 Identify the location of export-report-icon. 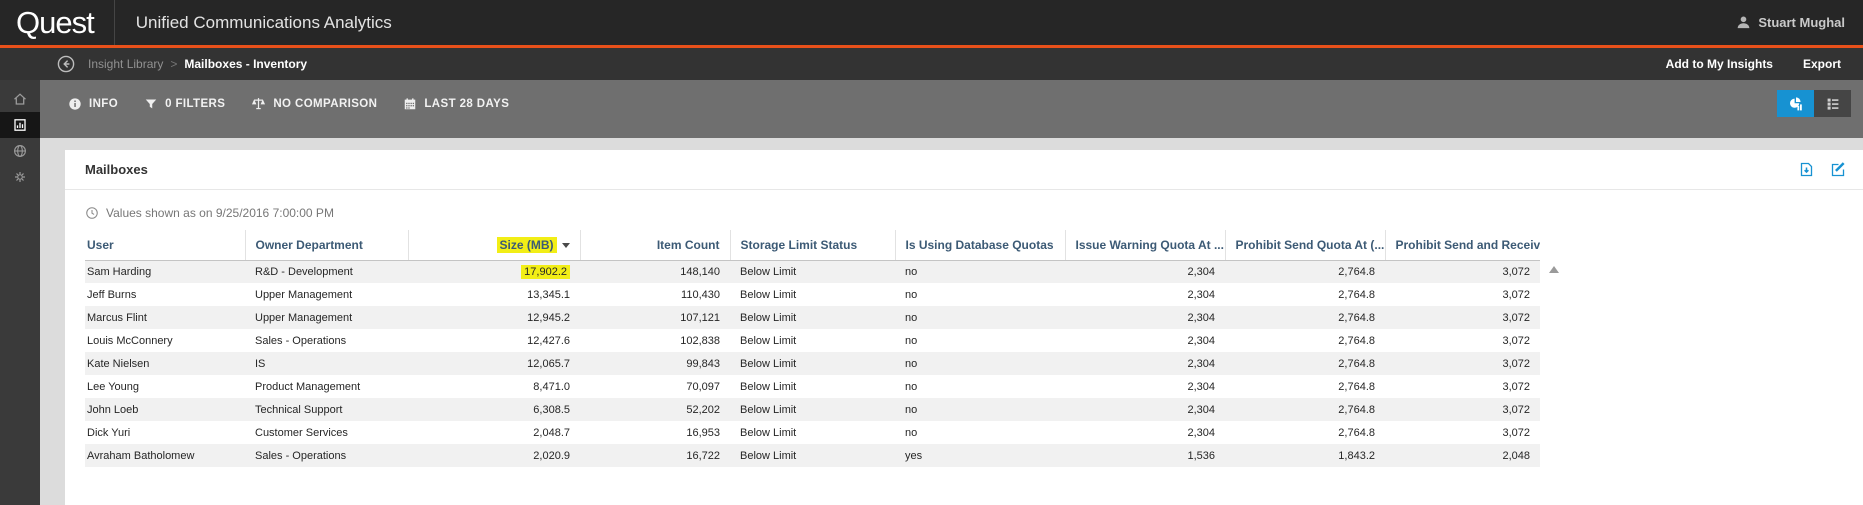
(1806, 169).